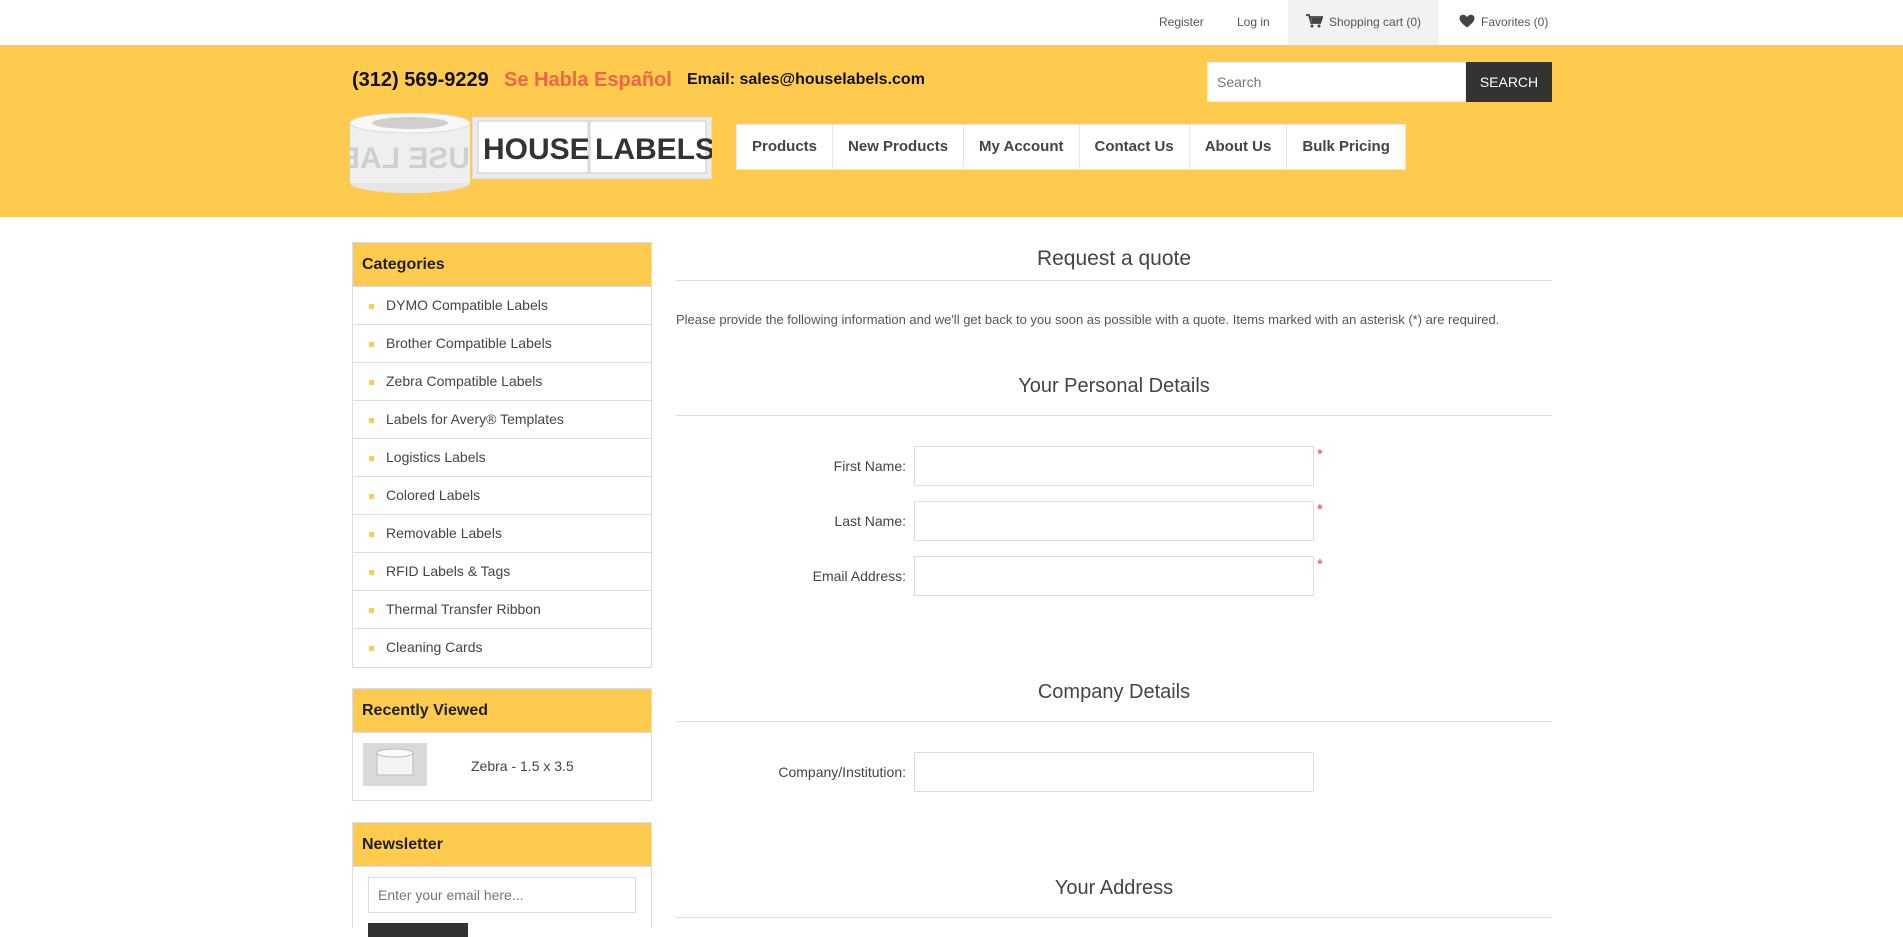 The width and height of the screenshot is (1903, 937). Describe the element at coordinates (1509, 82) in the screenshot. I see `search-button: SEARCH` at that location.